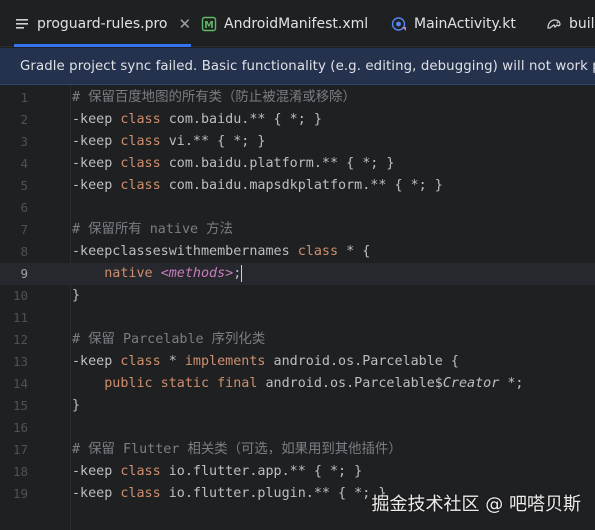 This screenshot has height=530, width=595. What do you see at coordinates (242, 273) in the screenshot?
I see `text-caret` at bounding box center [242, 273].